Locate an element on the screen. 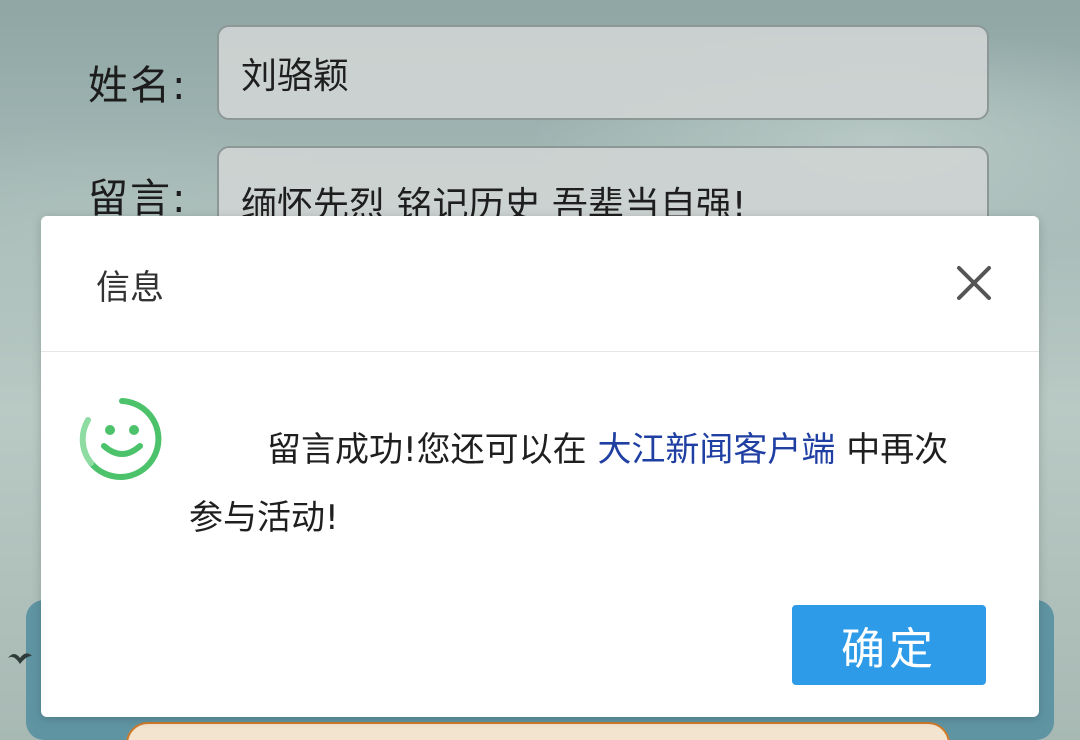 Image resolution: width=1080 pixels, height=740 pixels. smile-icon is located at coordinates (120, 439).